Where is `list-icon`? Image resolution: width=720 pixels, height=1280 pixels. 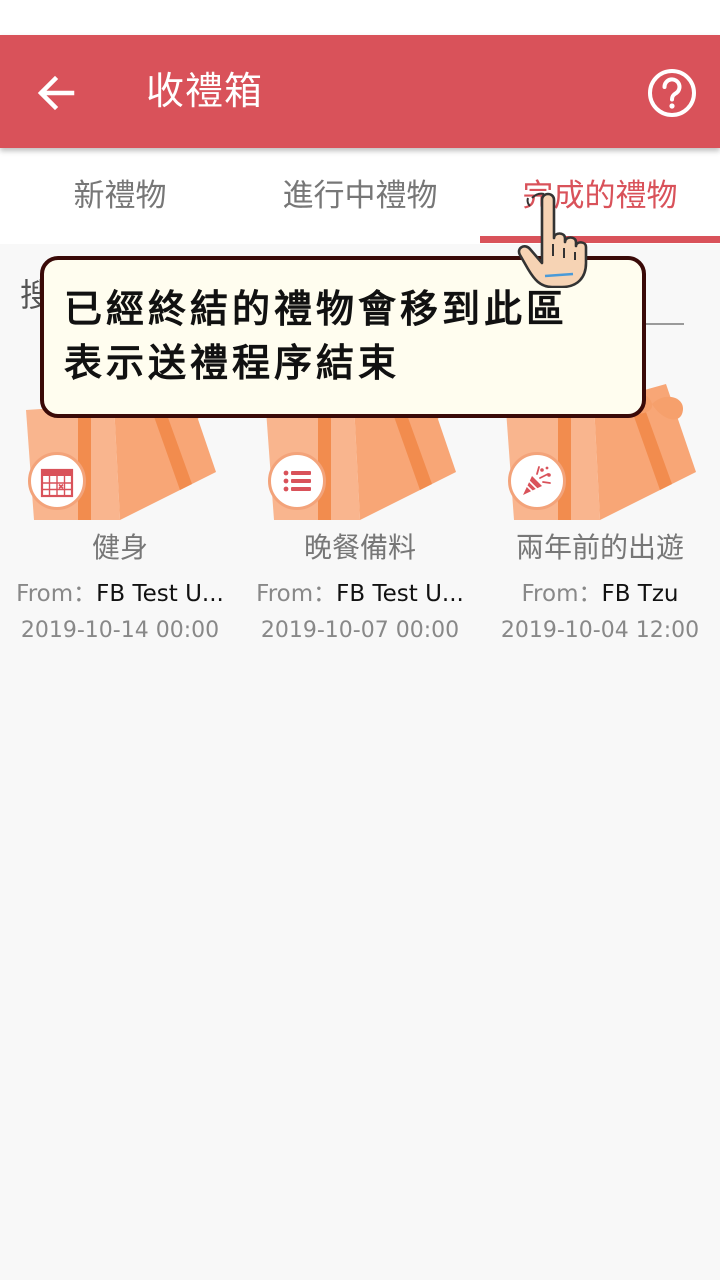 list-icon is located at coordinates (297, 481).